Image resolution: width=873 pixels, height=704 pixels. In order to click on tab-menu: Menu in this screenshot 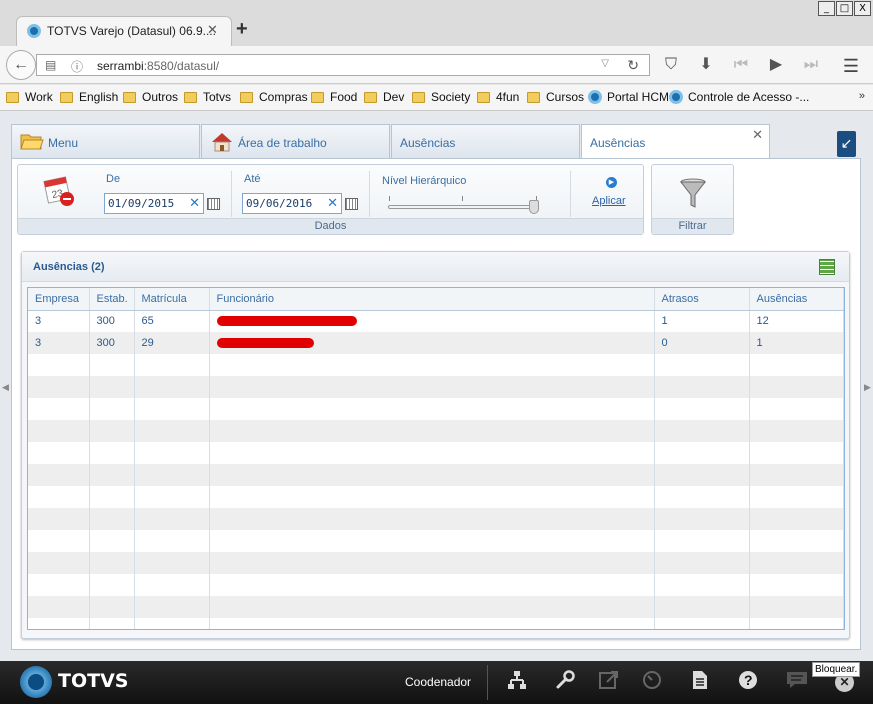, I will do `click(105, 141)`.